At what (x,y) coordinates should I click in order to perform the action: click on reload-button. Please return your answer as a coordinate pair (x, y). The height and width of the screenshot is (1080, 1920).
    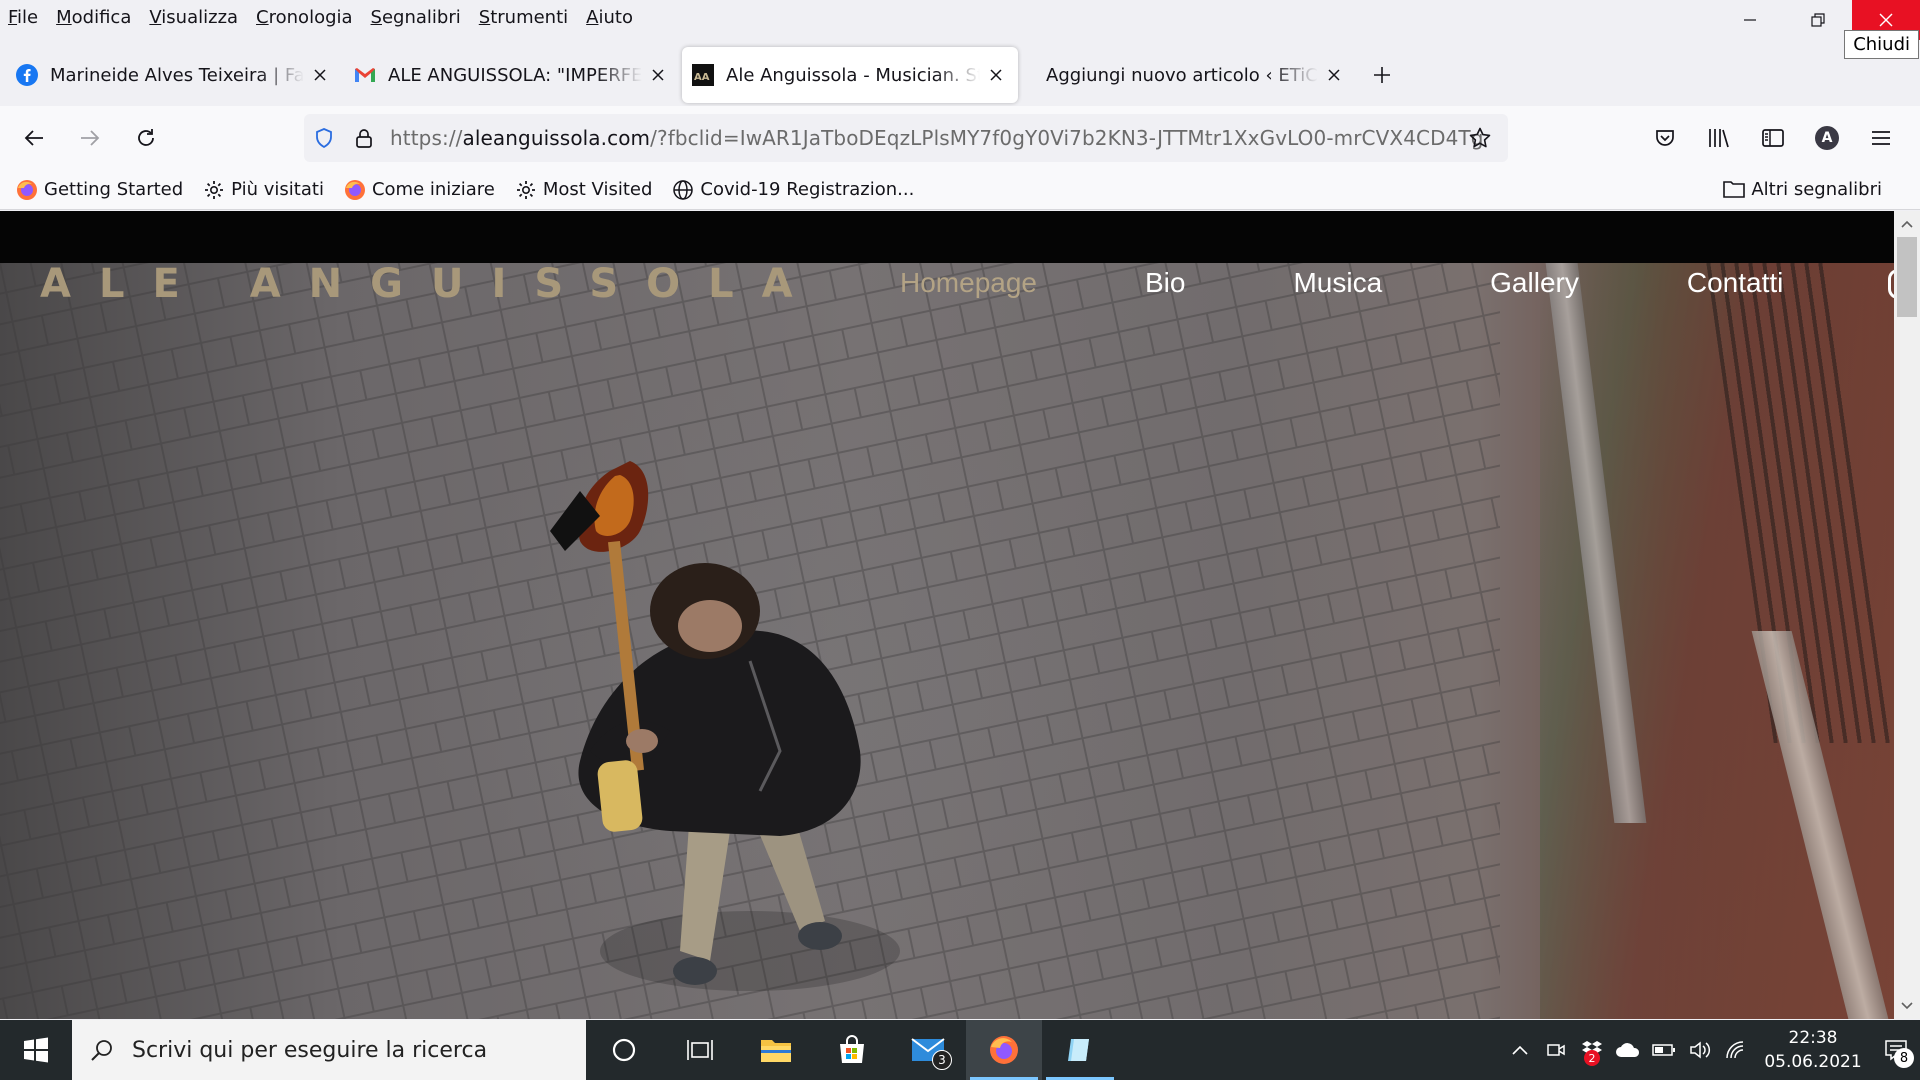
    Looking at the image, I should click on (146, 138).